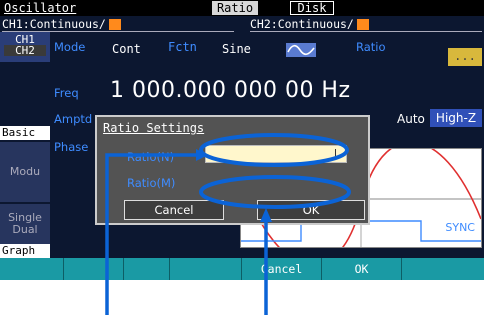  I want to click on ch1-state-icon, so click(114, 24).